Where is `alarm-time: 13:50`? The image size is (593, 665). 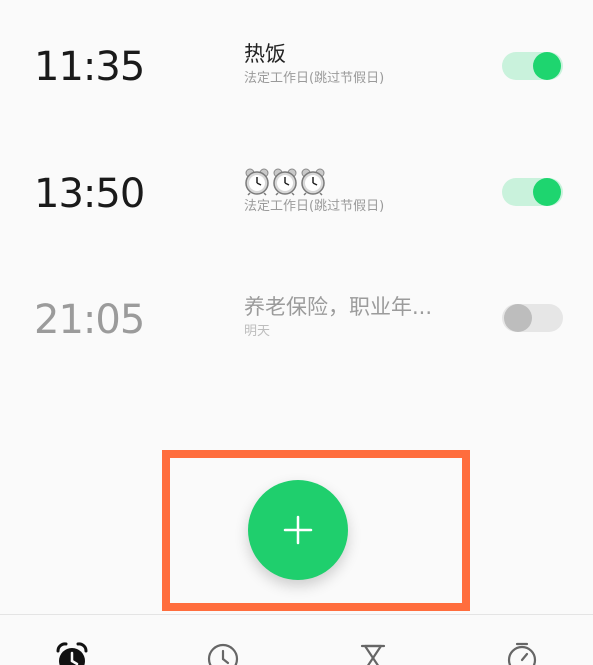 alarm-time: 13:50 is located at coordinates (89, 194).